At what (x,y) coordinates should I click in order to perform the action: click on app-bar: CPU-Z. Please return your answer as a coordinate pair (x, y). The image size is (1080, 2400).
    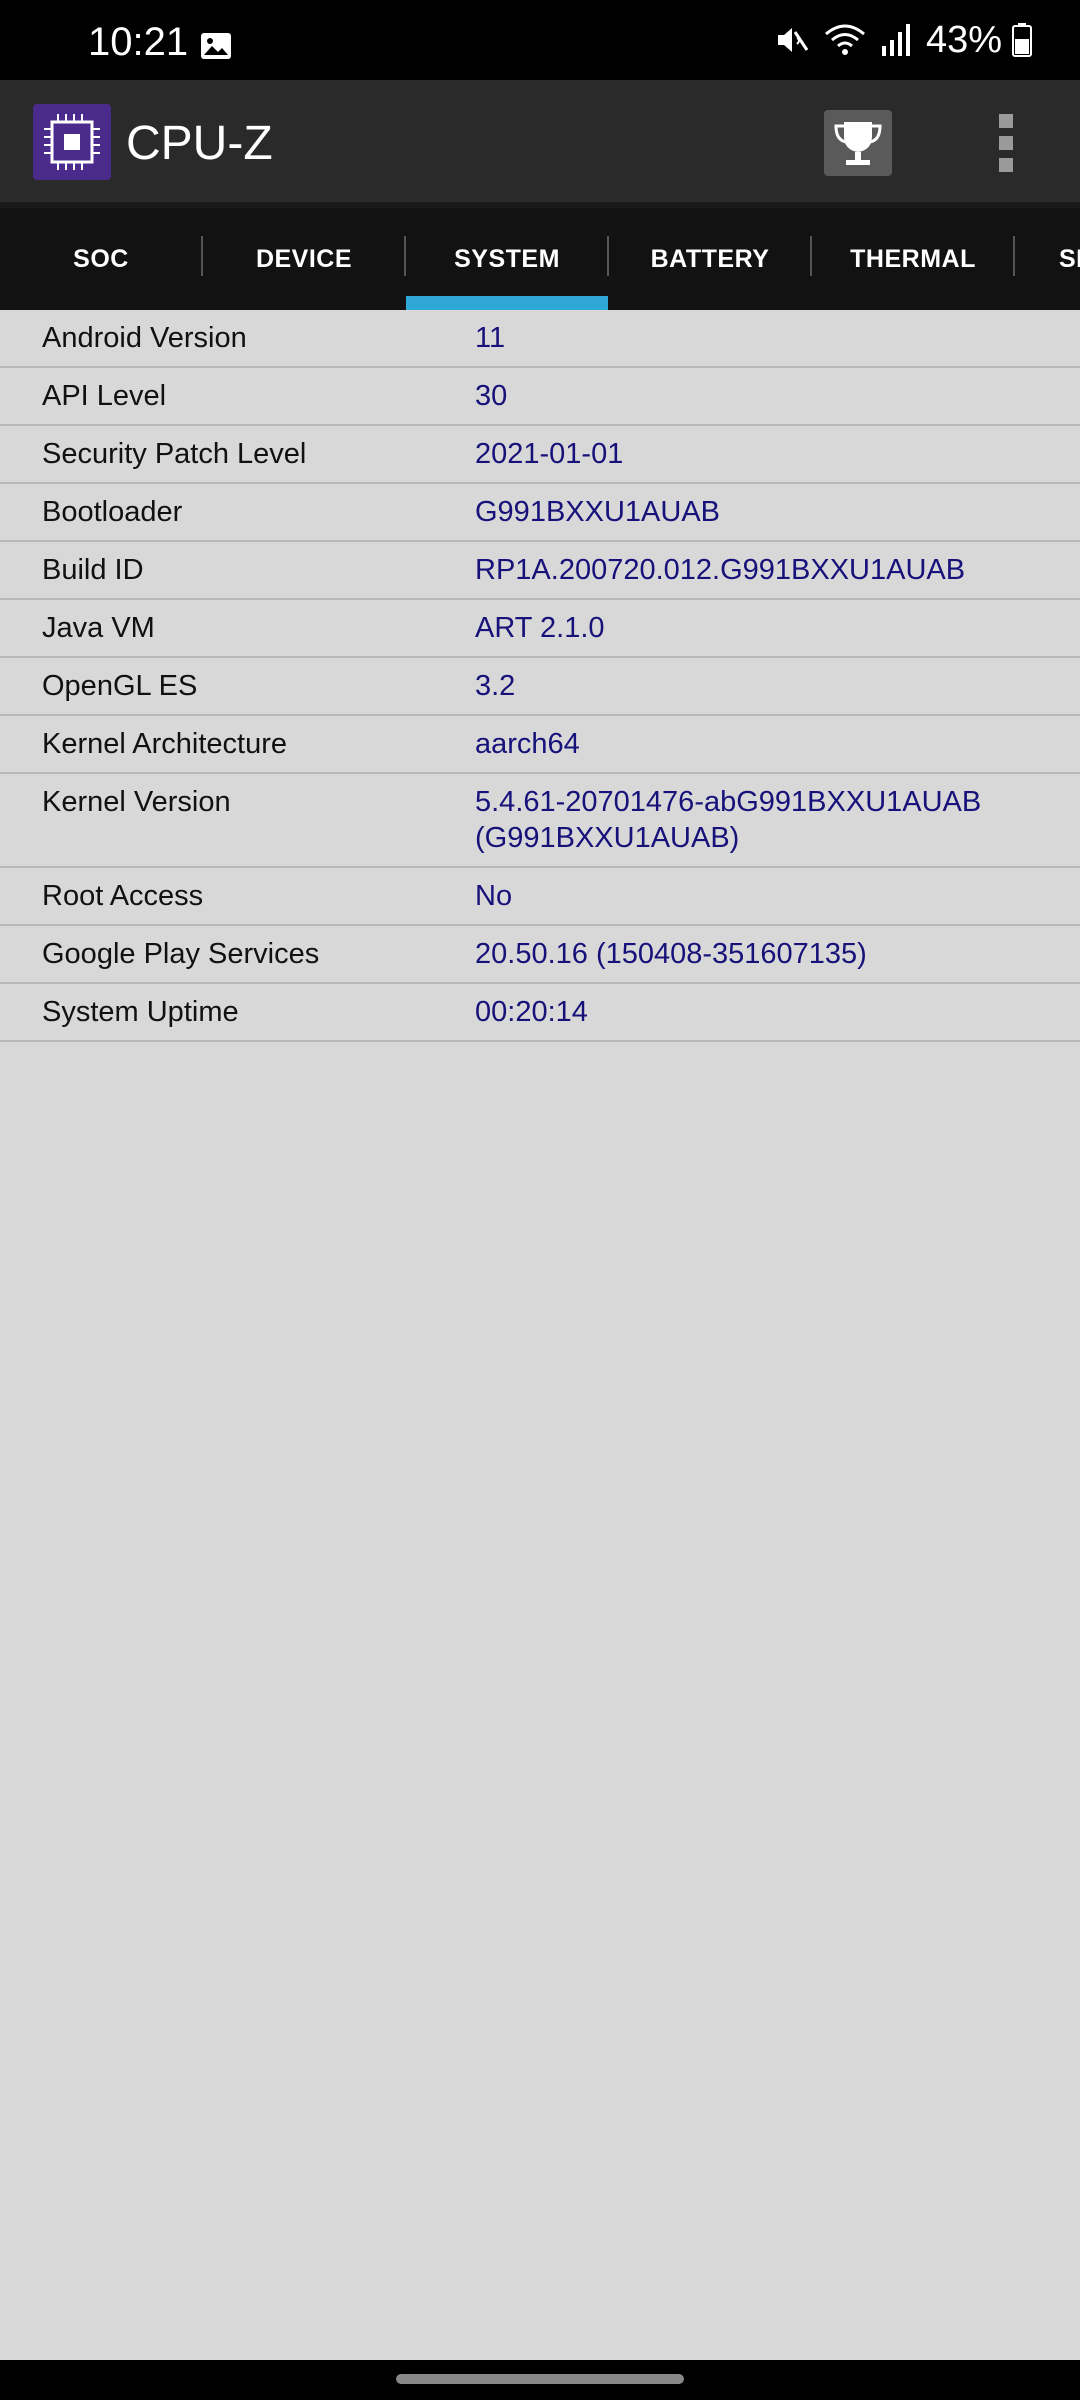
    Looking at the image, I should click on (540, 144).